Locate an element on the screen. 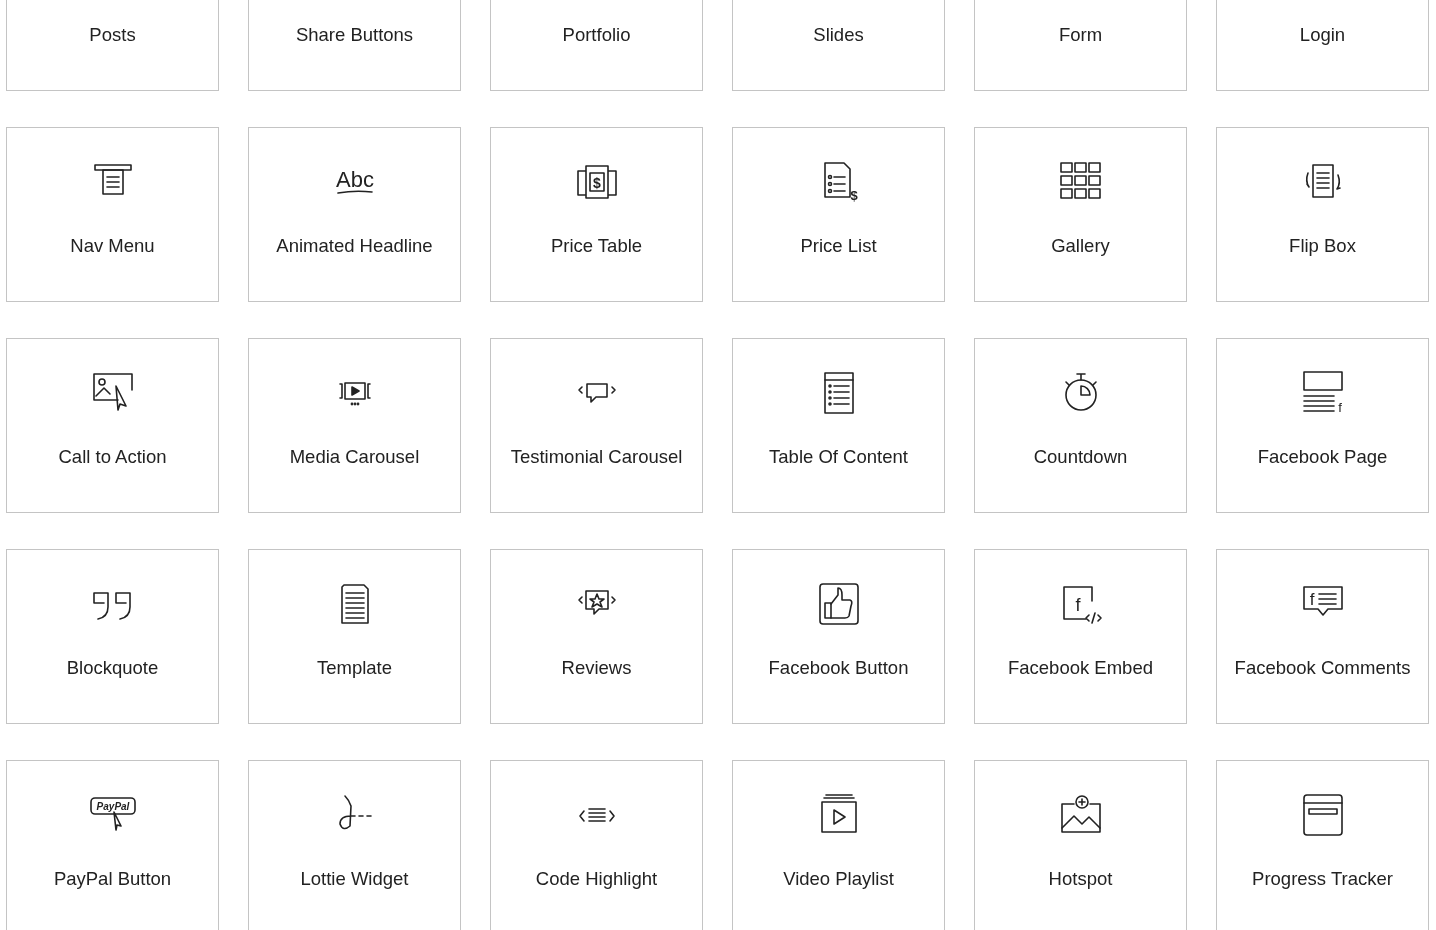 The height and width of the screenshot is (930, 1436). widget-tile: Form is located at coordinates (1080, 45).